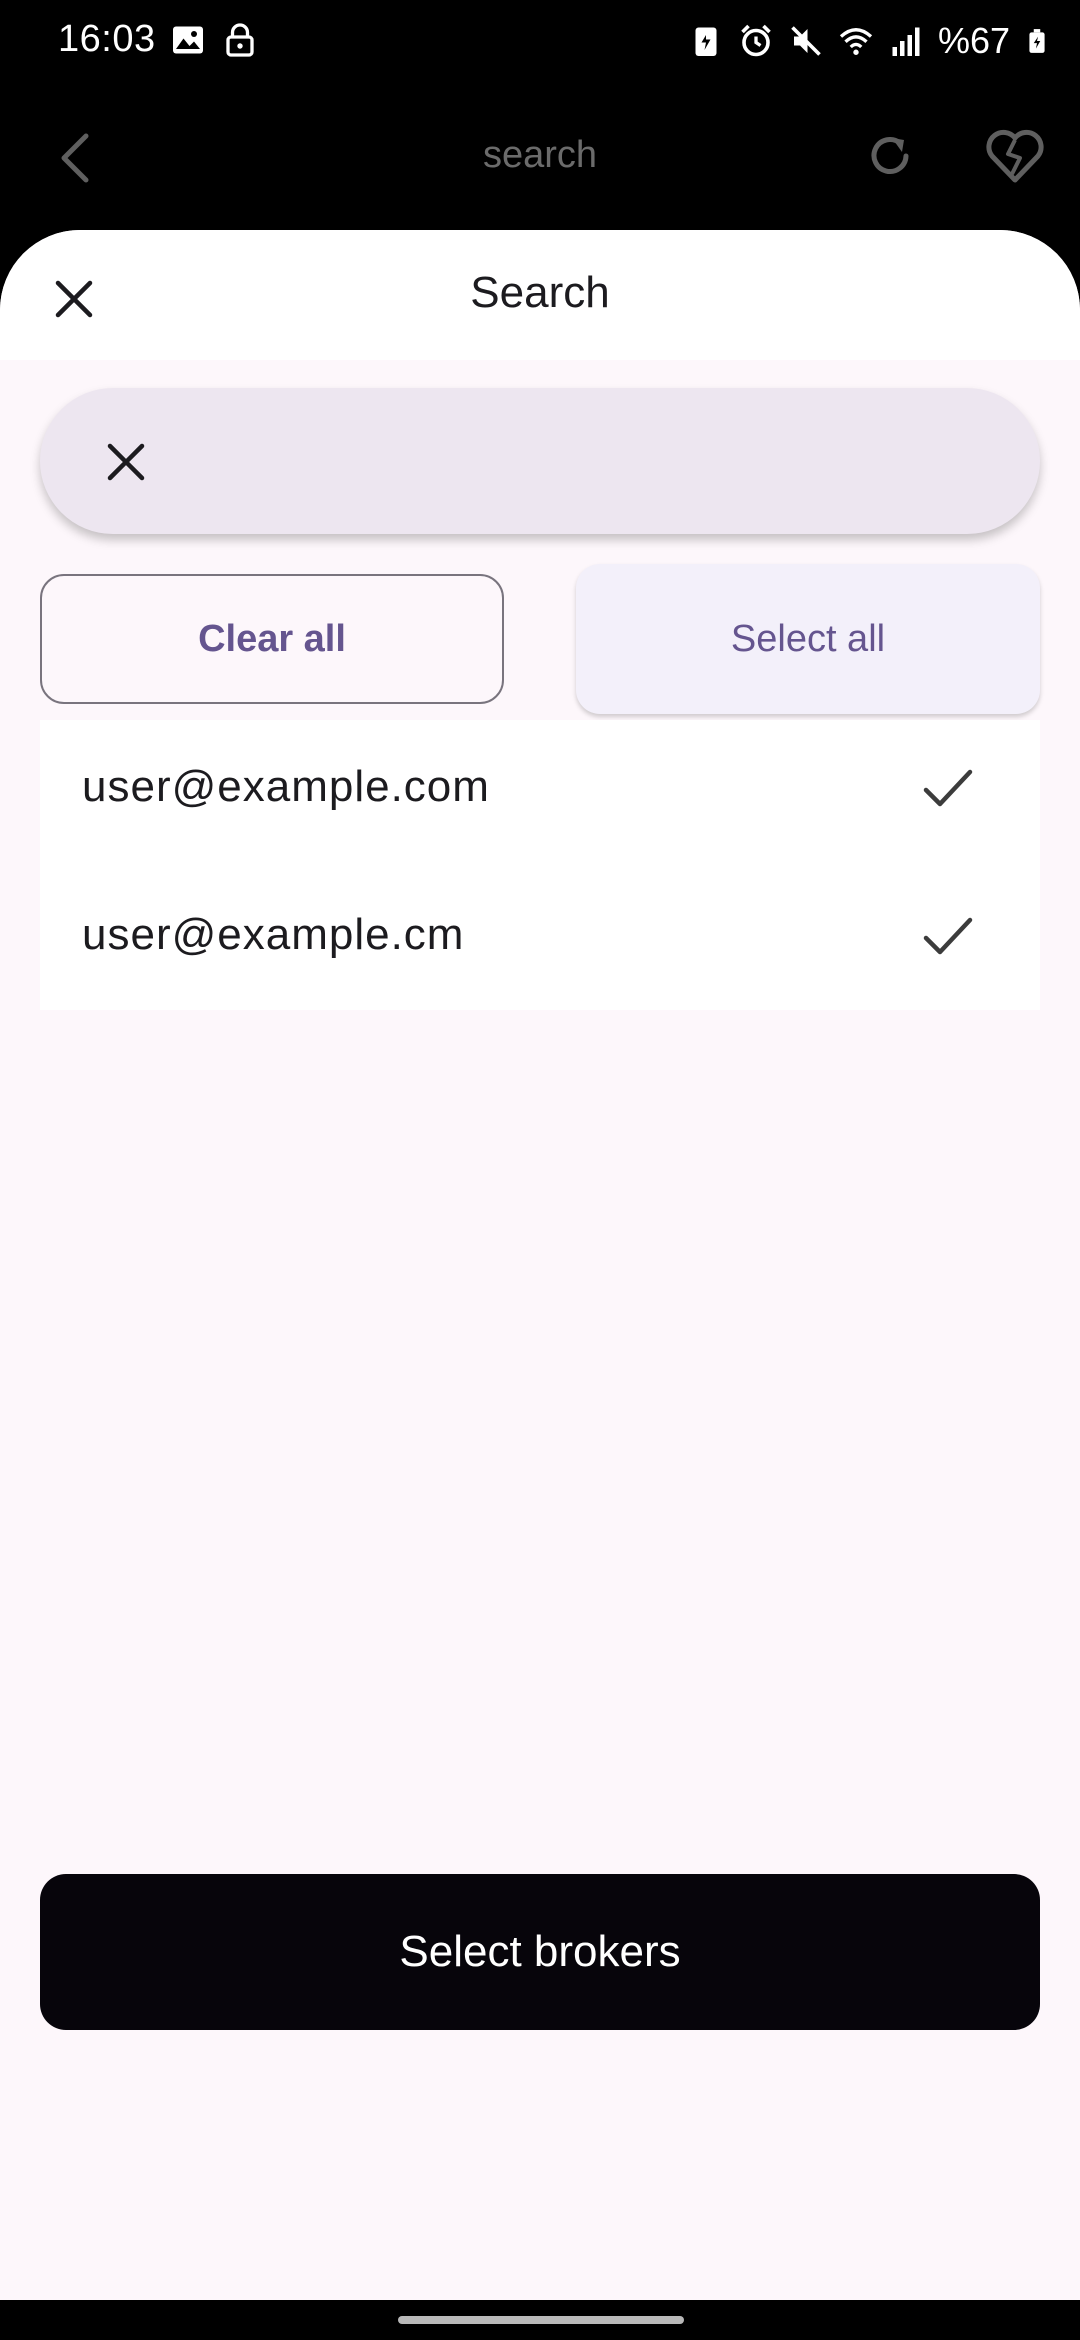  What do you see at coordinates (107, 39) in the screenshot?
I see `status-time: 16:03` at bounding box center [107, 39].